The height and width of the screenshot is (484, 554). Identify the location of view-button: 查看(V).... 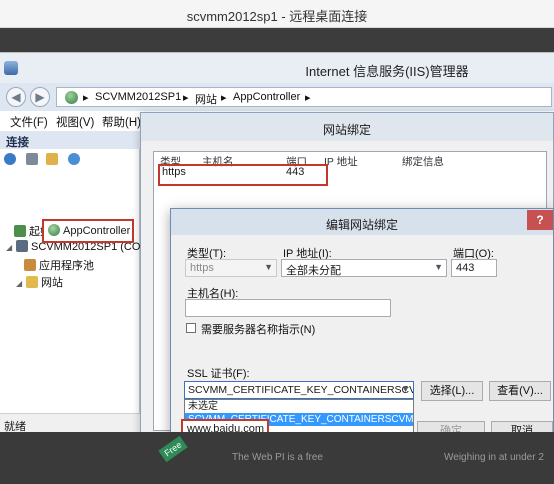
(520, 391).